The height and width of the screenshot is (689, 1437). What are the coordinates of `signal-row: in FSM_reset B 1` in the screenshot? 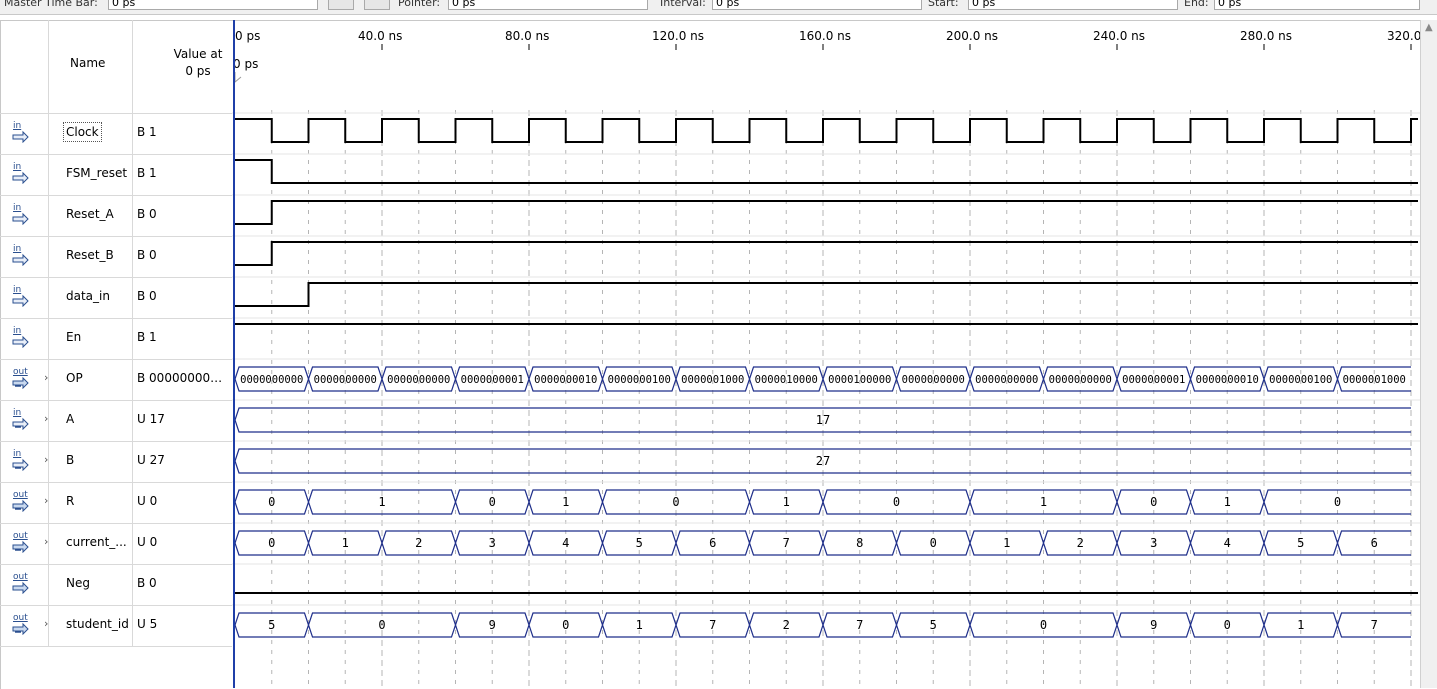 It's located at (116, 174).